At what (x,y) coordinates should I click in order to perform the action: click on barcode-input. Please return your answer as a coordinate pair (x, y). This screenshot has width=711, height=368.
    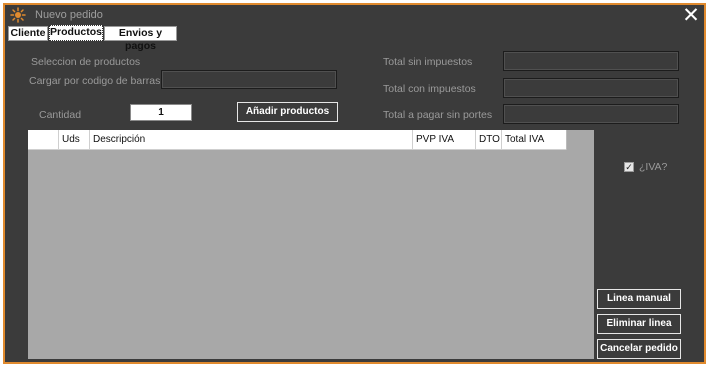
    Looking at the image, I should click on (249, 79).